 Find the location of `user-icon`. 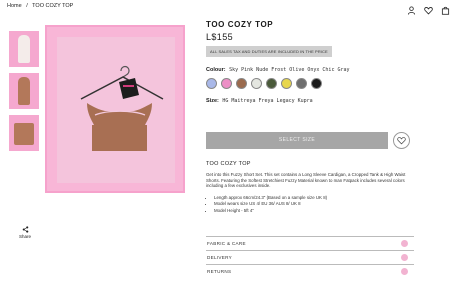

user-icon is located at coordinates (411, 10).